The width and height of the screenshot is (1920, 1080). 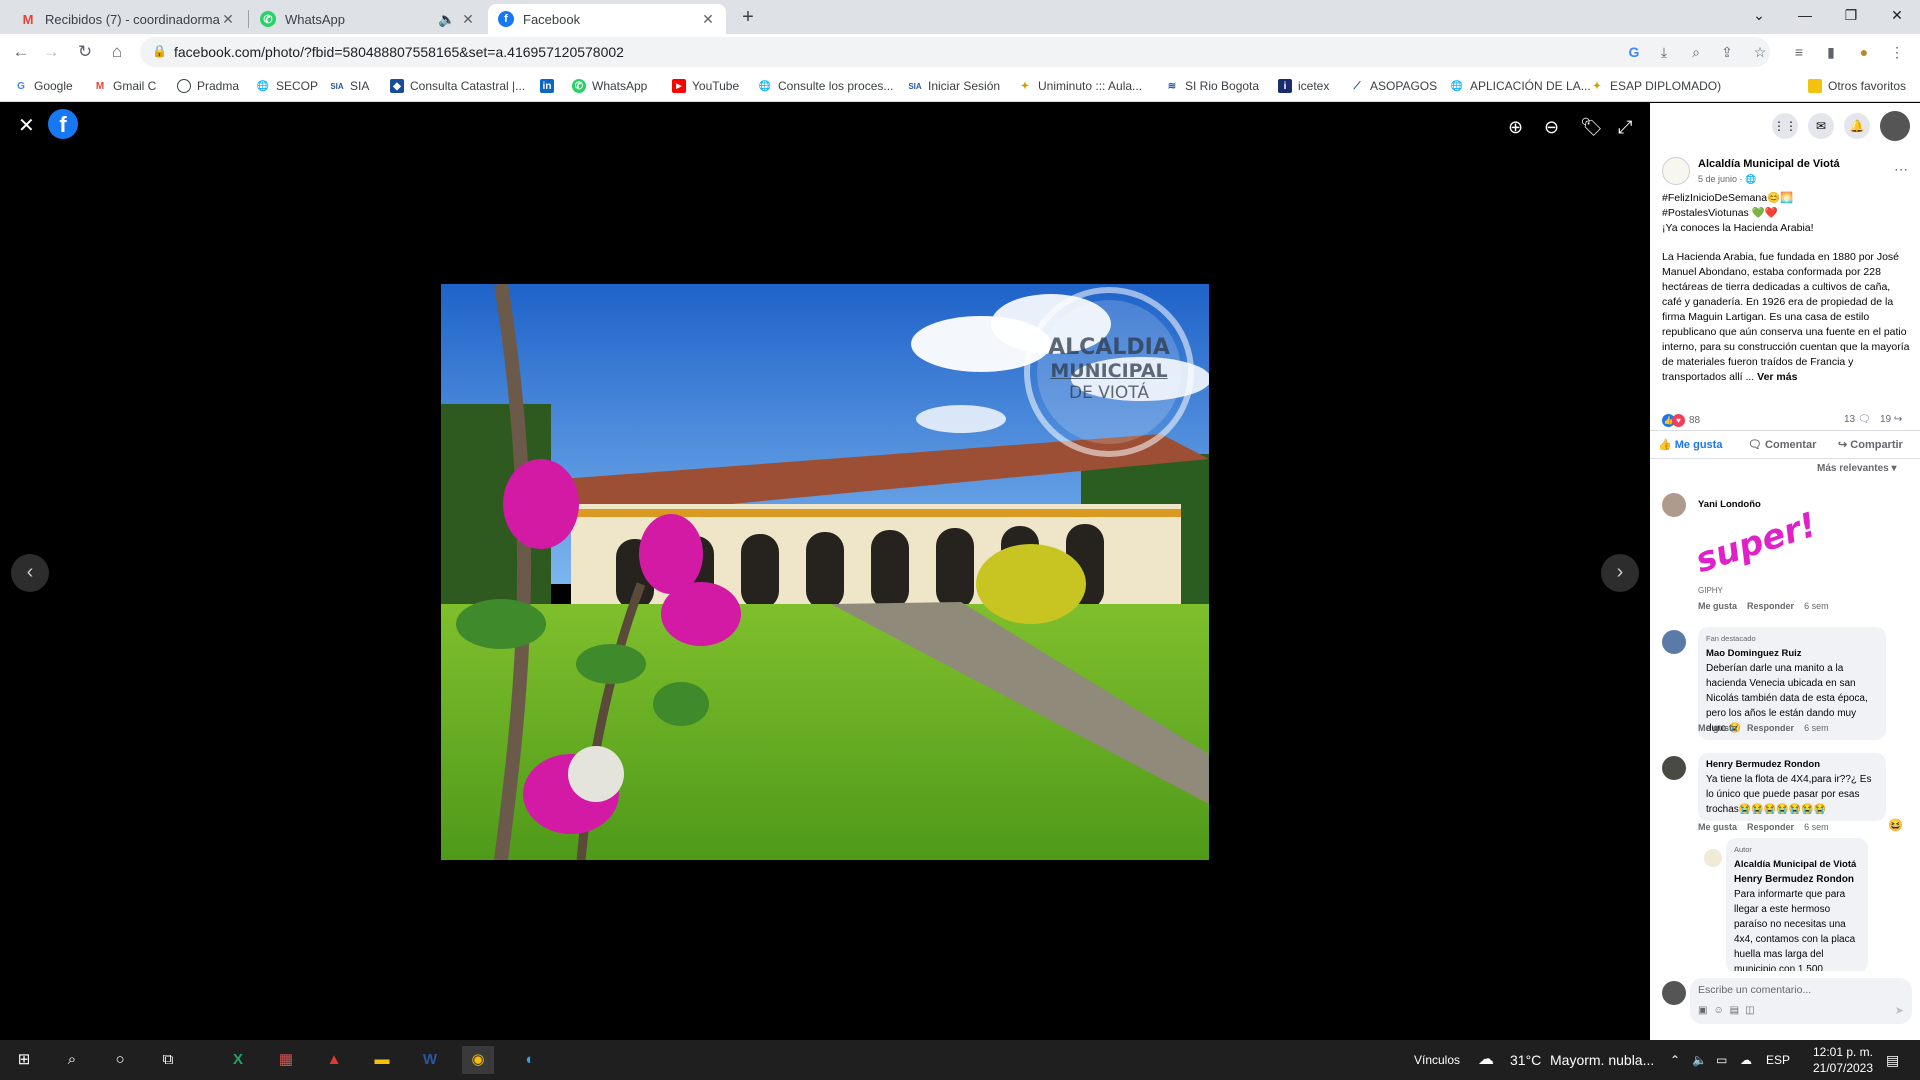 What do you see at coordinates (609, 86) in the screenshot?
I see `bookmark-whatsapp: ✆ WhatsApp` at bounding box center [609, 86].